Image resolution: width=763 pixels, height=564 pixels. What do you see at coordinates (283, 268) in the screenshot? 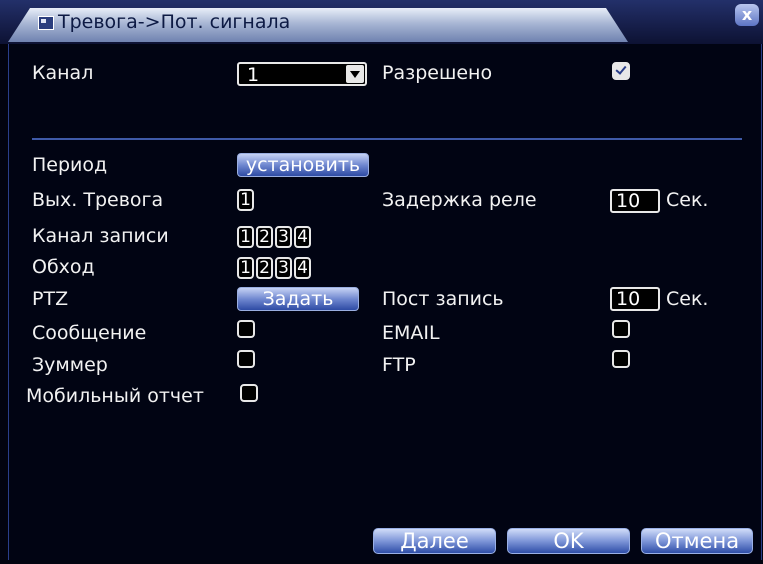
I see `tour-box-3: 3` at bounding box center [283, 268].